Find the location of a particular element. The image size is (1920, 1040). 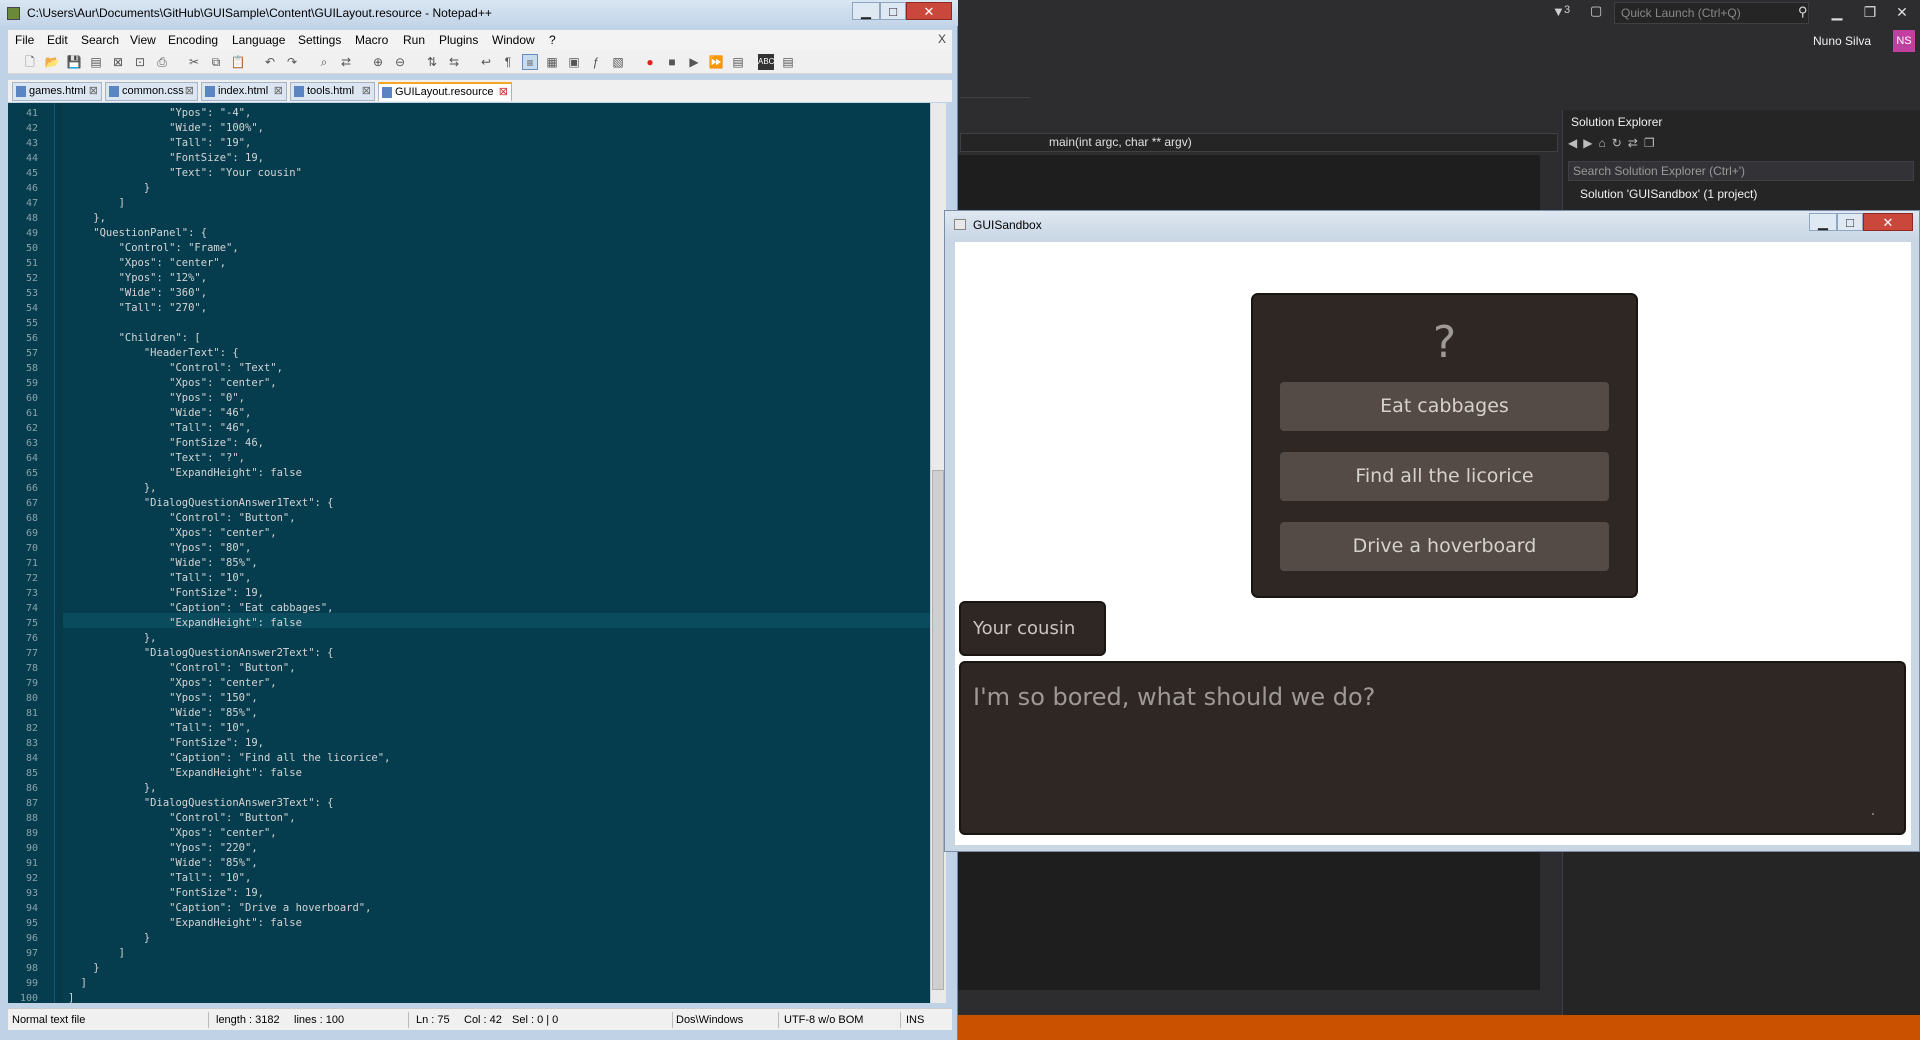

tab-tools-html: tools.html ⊠ is located at coordinates (332, 91).